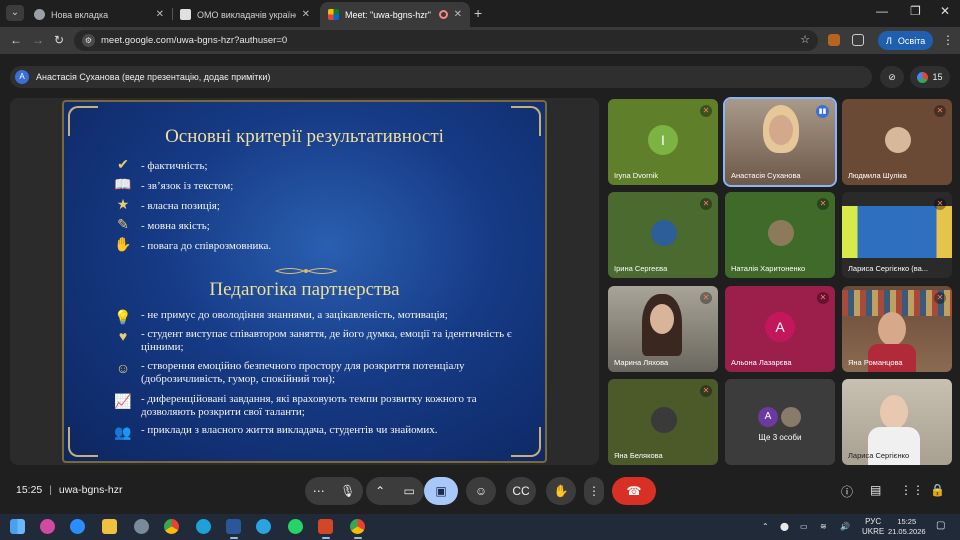 The height and width of the screenshot is (540, 960). I want to click on chrome-active-icon, so click(357, 526).